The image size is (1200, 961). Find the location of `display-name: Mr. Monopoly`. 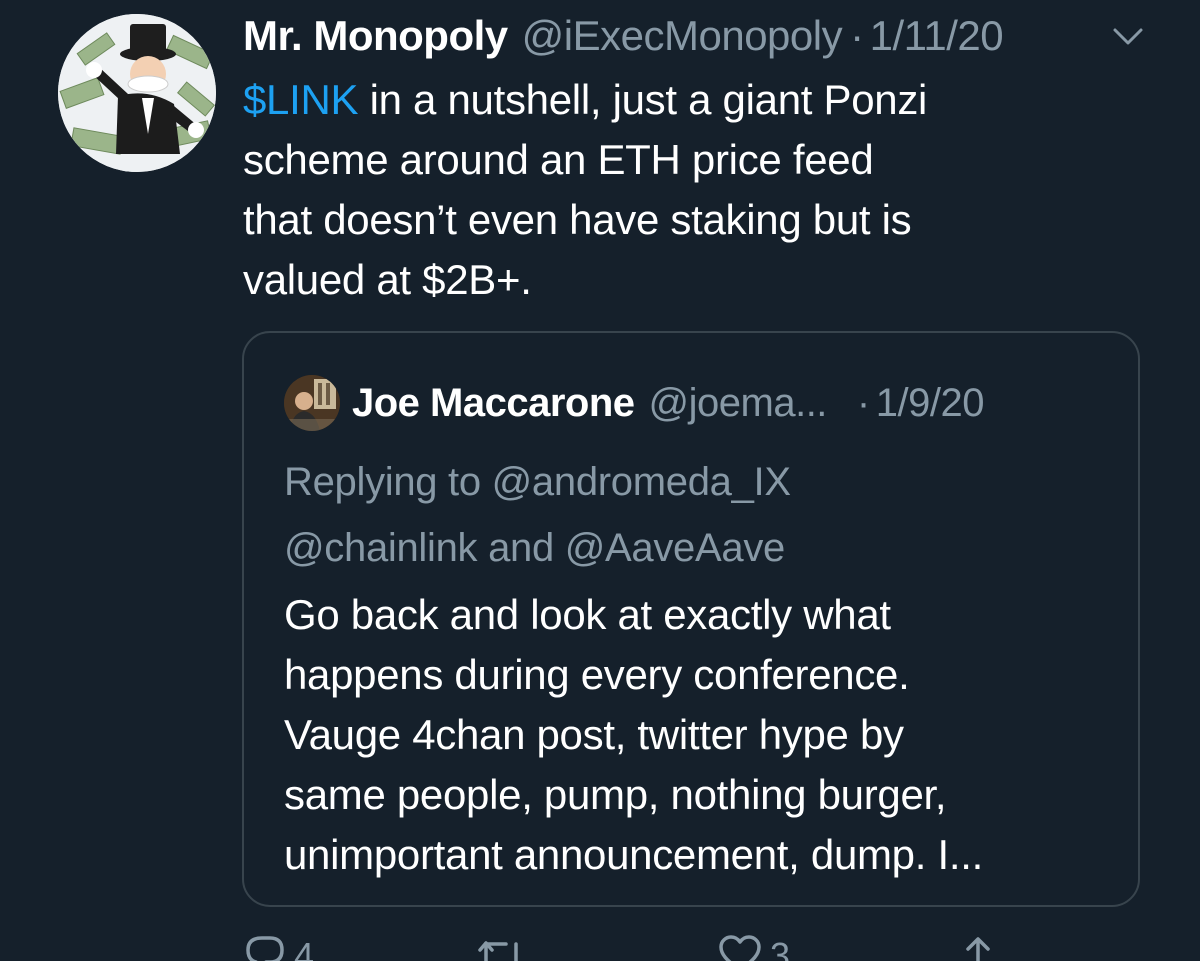

display-name: Mr. Monopoly is located at coordinates (375, 36).